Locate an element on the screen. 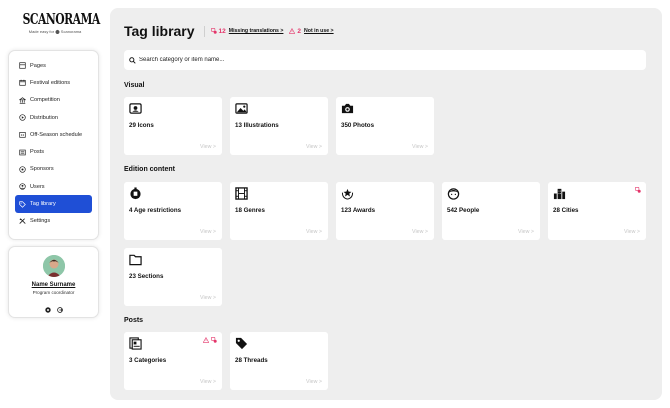 The height and width of the screenshot is (408, 670). categories-icon is located at coordinates (135, 343).